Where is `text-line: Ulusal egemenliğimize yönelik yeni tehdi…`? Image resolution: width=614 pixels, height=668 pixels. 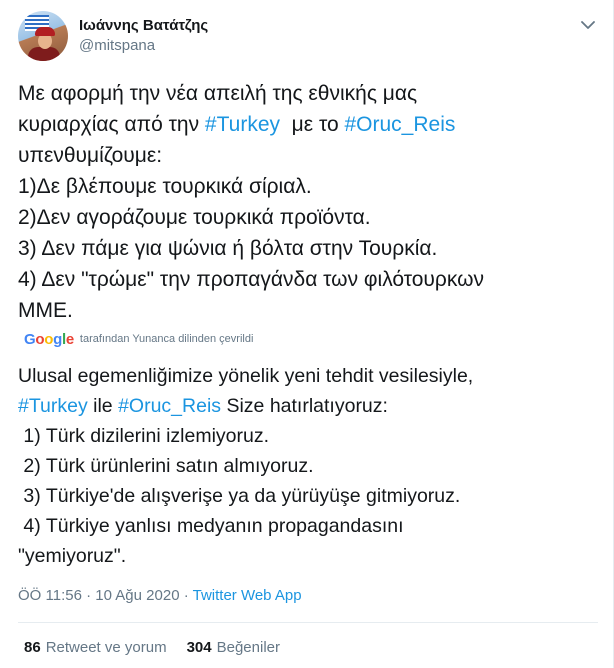
text-line: Ulusal egemenliğimize yönelik yeni tehdi… is located at coordinates (308, 376).